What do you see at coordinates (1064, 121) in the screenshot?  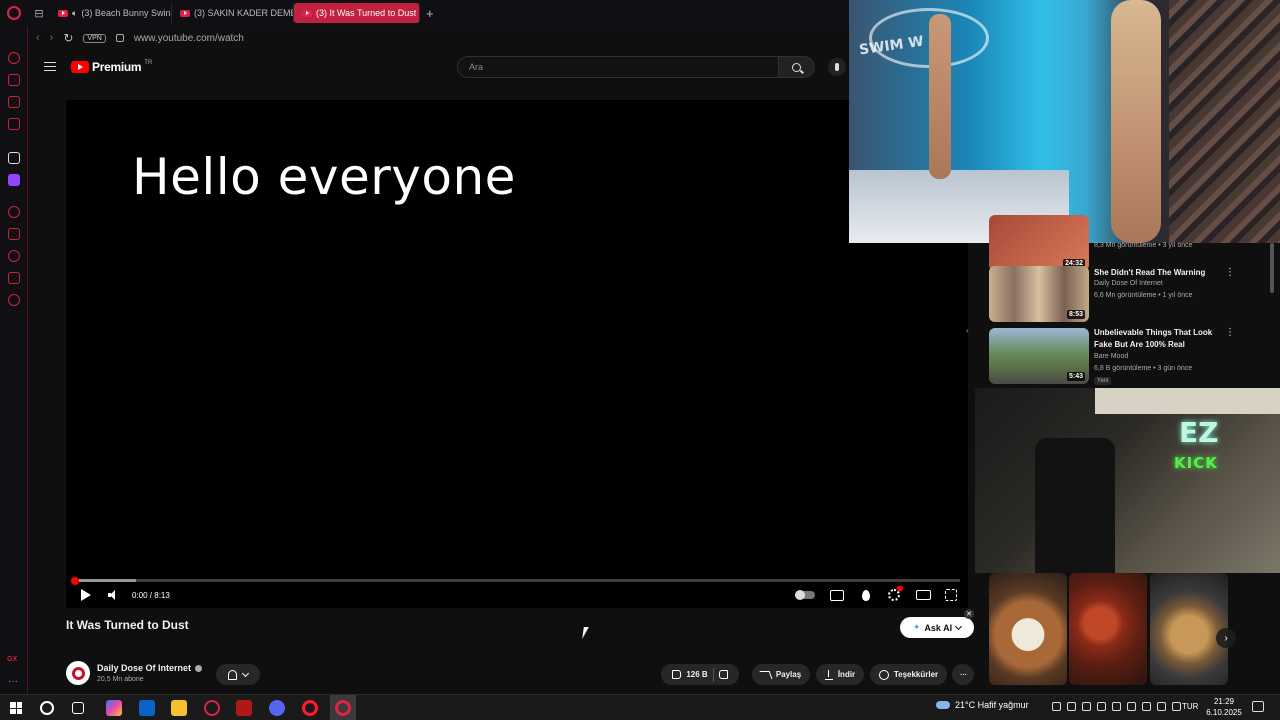 I see `pip-video-runway: SWIM W` at bounding box center [1064, 121].